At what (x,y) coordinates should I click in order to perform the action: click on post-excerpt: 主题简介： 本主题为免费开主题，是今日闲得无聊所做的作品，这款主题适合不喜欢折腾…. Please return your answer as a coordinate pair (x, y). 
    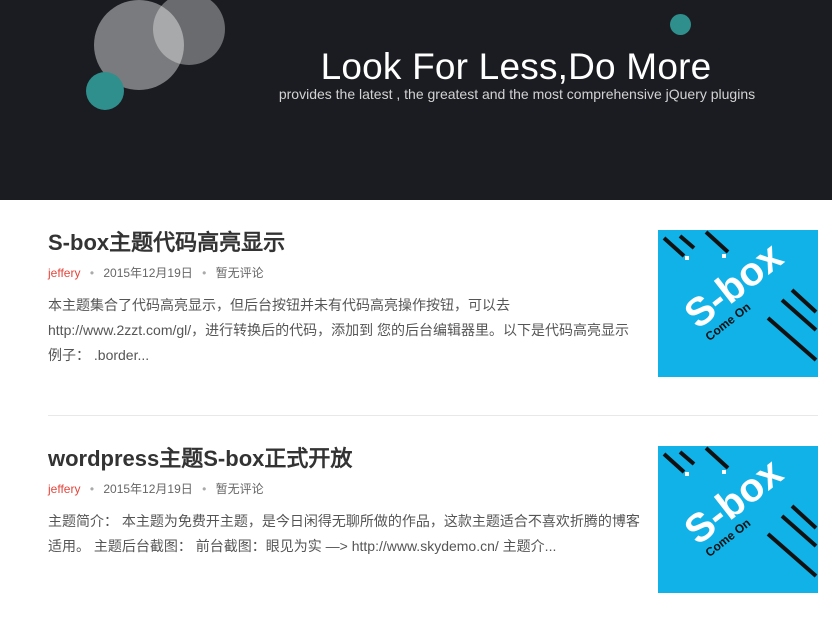
    Looking at the image, I should click on (344, 533).